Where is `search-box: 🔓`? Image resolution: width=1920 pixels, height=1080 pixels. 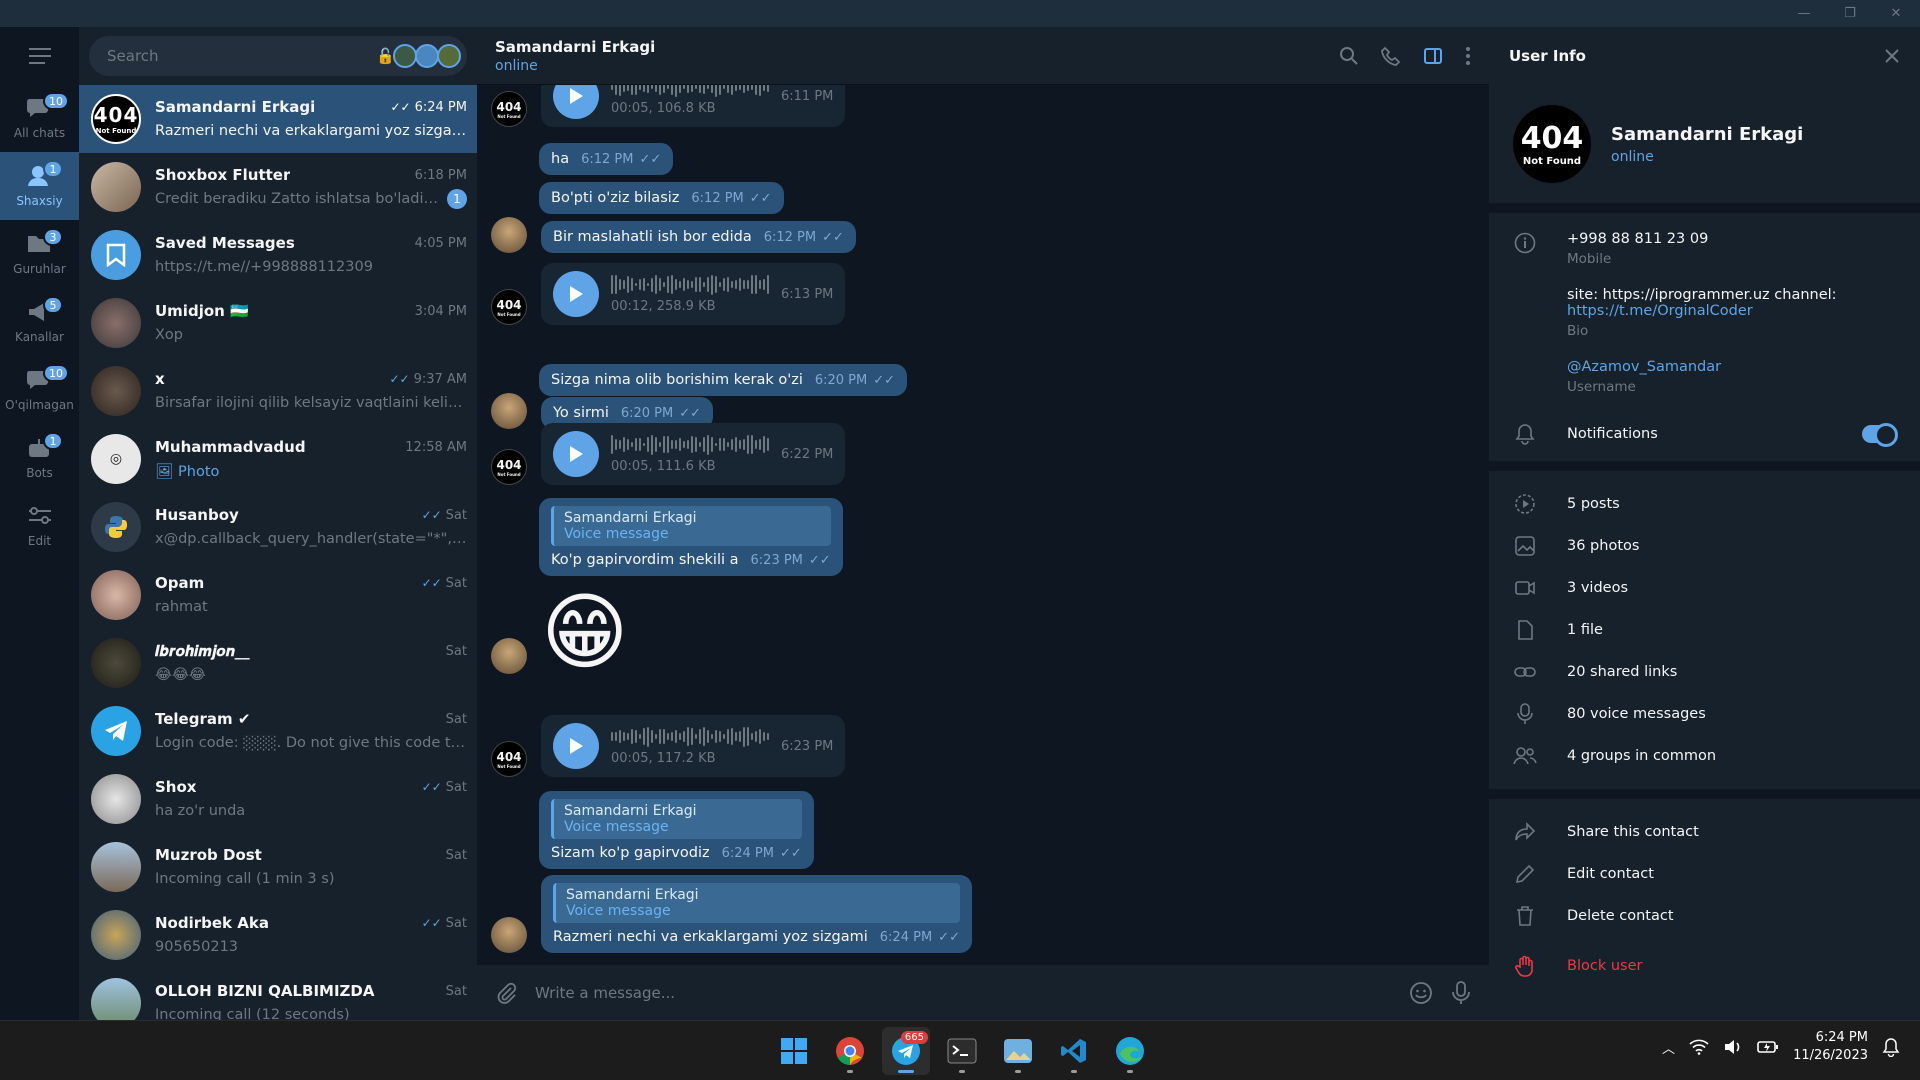 search-box: 🔓 is located at coordinates (278, 56).